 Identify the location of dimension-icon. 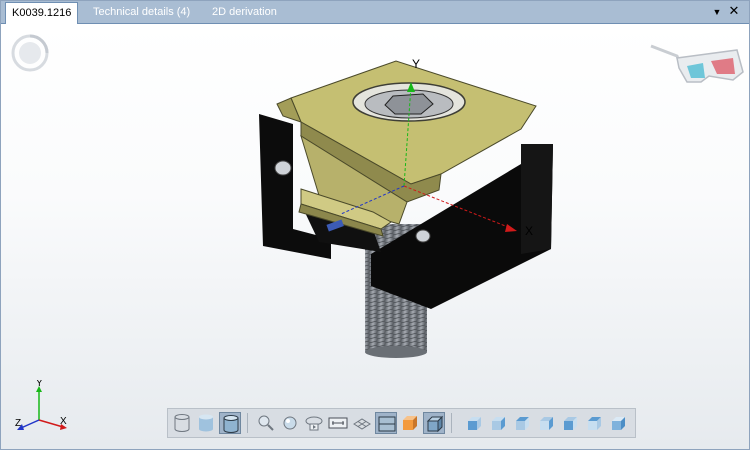
(338, 423).